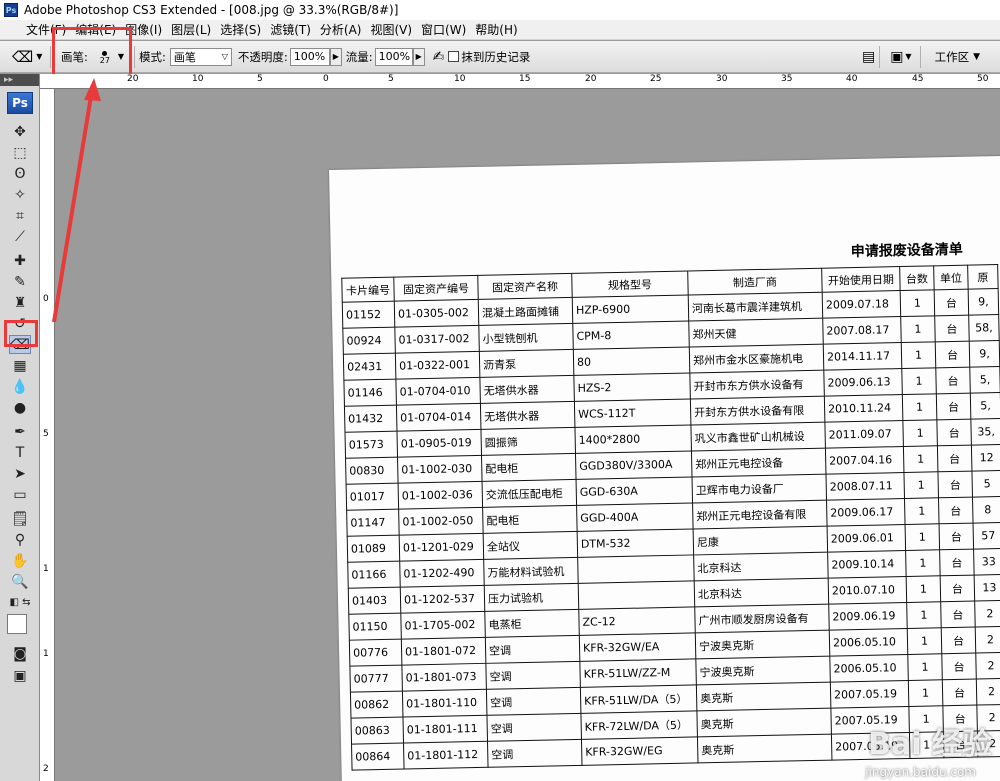 This screenshot has height=781, width=1000. What do you see at coordinates (20, 302) in the screenshot?
I see `clone-stamp-tool-icon: ♜` at bounding box center [20, 302].